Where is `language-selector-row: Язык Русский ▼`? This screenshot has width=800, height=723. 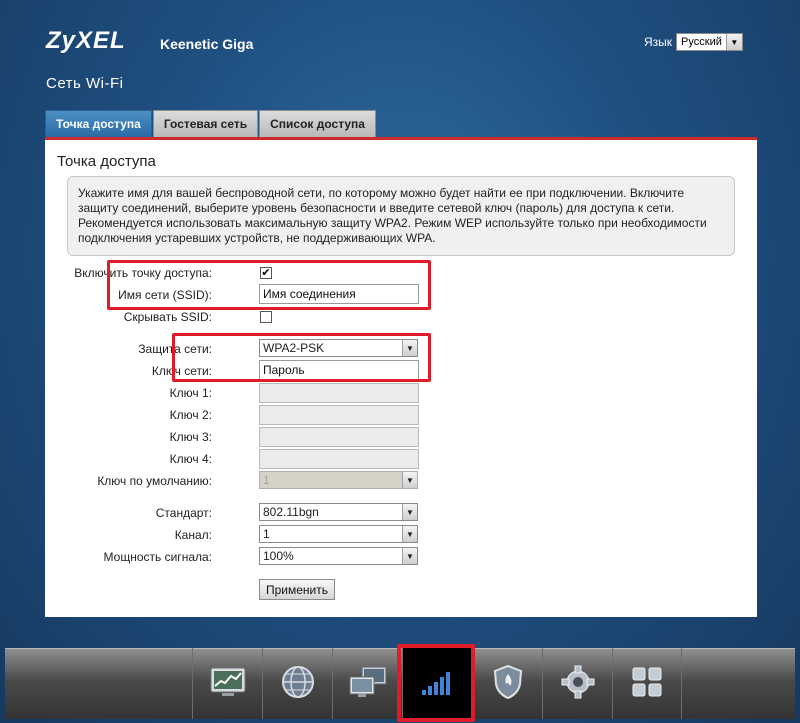
language-selector-row: Язык Русский ▼ is located at coordinates (693, 42).